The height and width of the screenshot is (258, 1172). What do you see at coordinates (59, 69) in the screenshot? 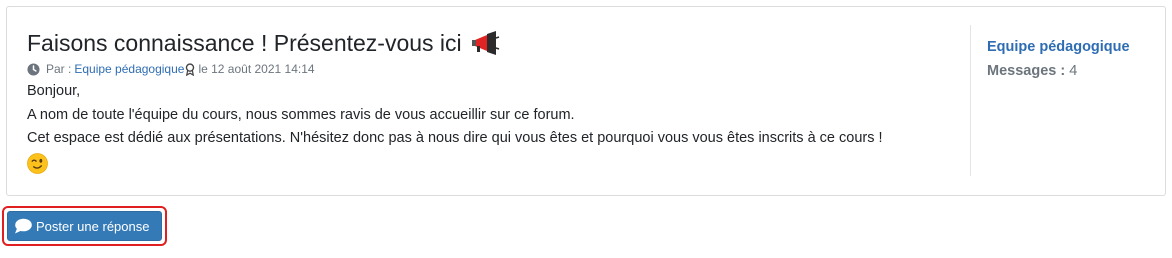
I see `meta-prefix: Par :` at bounding box center [59, 69].